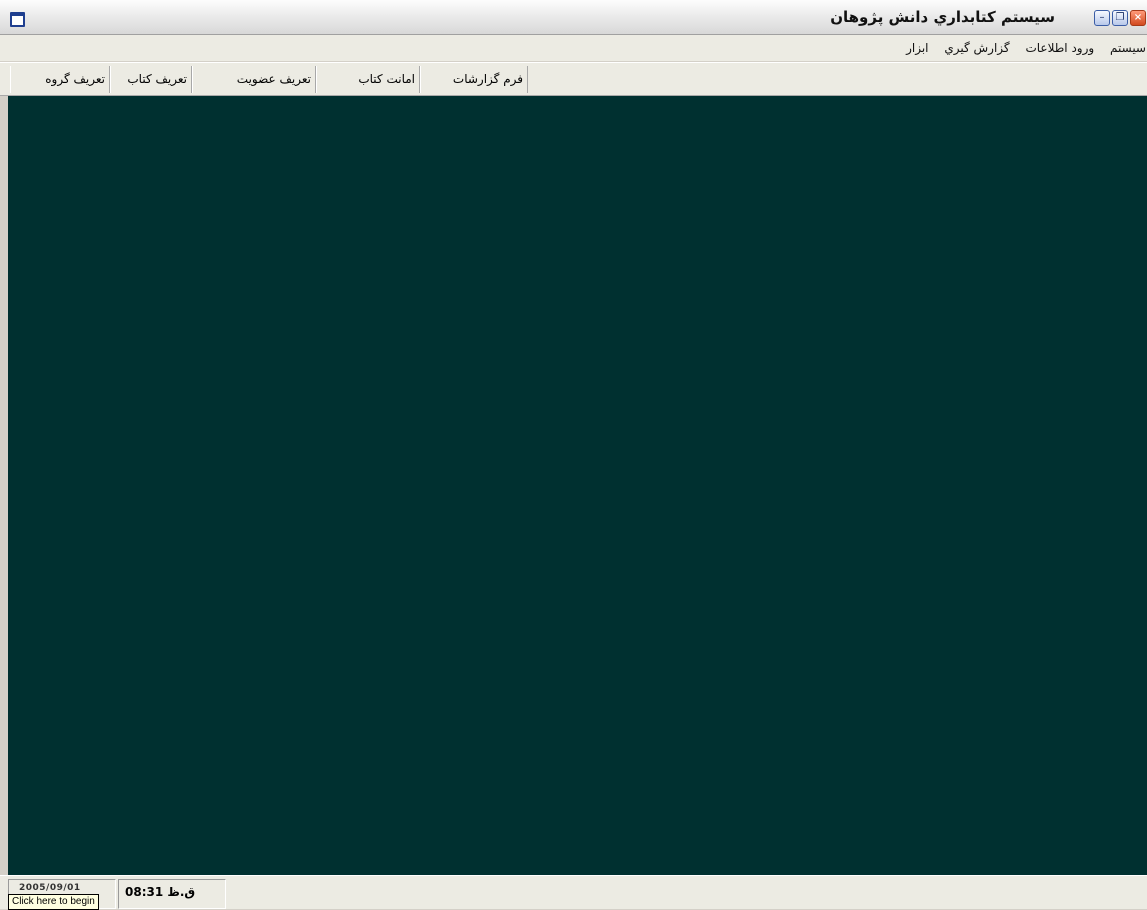 This screenshot has width=1147, height=910. I want to click on tooltip: Click here to begin, so click(53, 902).